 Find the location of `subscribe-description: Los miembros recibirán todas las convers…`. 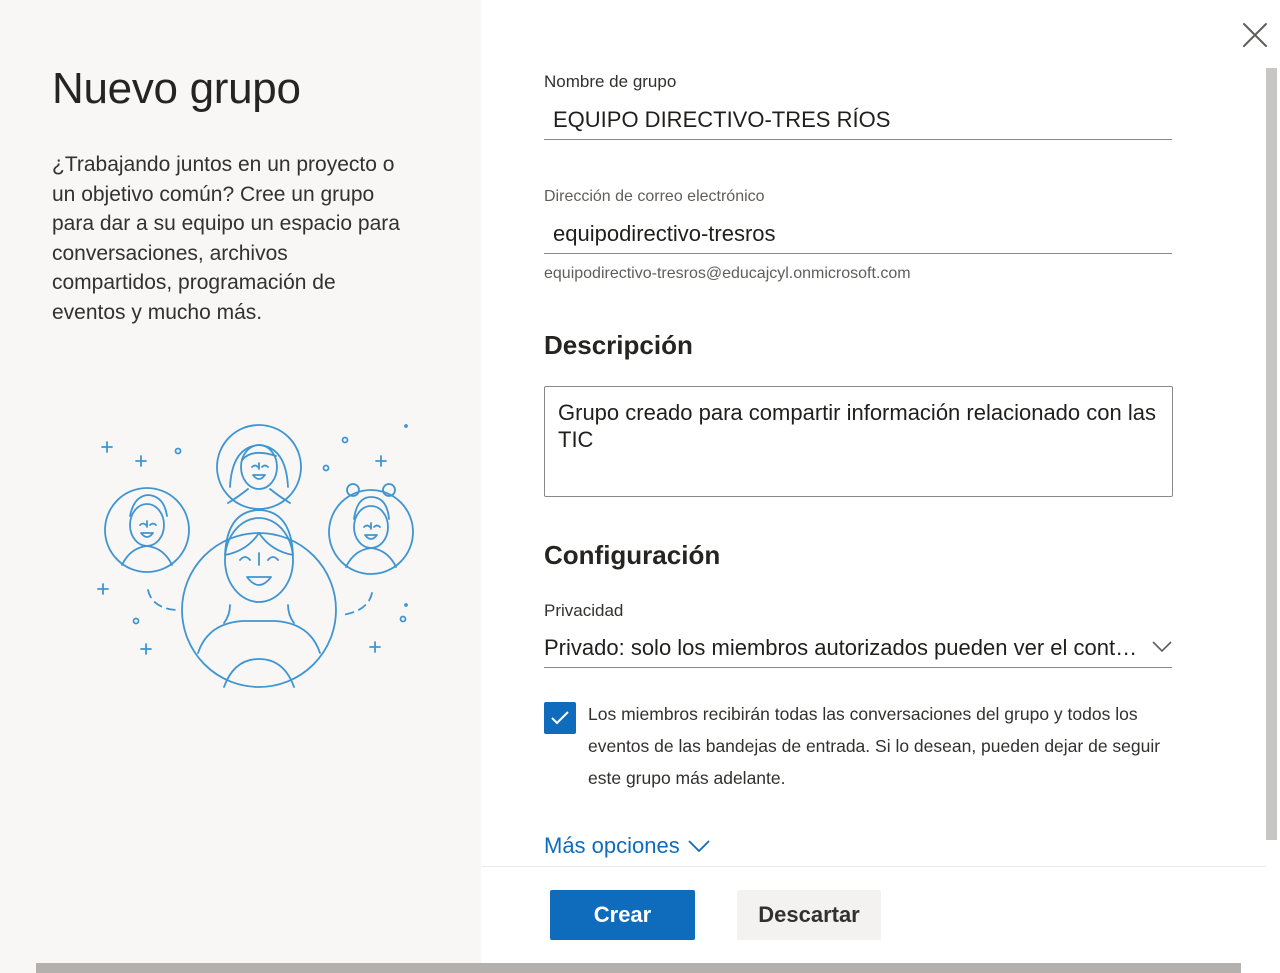

subscribe-description: Los miembros recibirán todas las convers… is located at coordinates (874, 746).